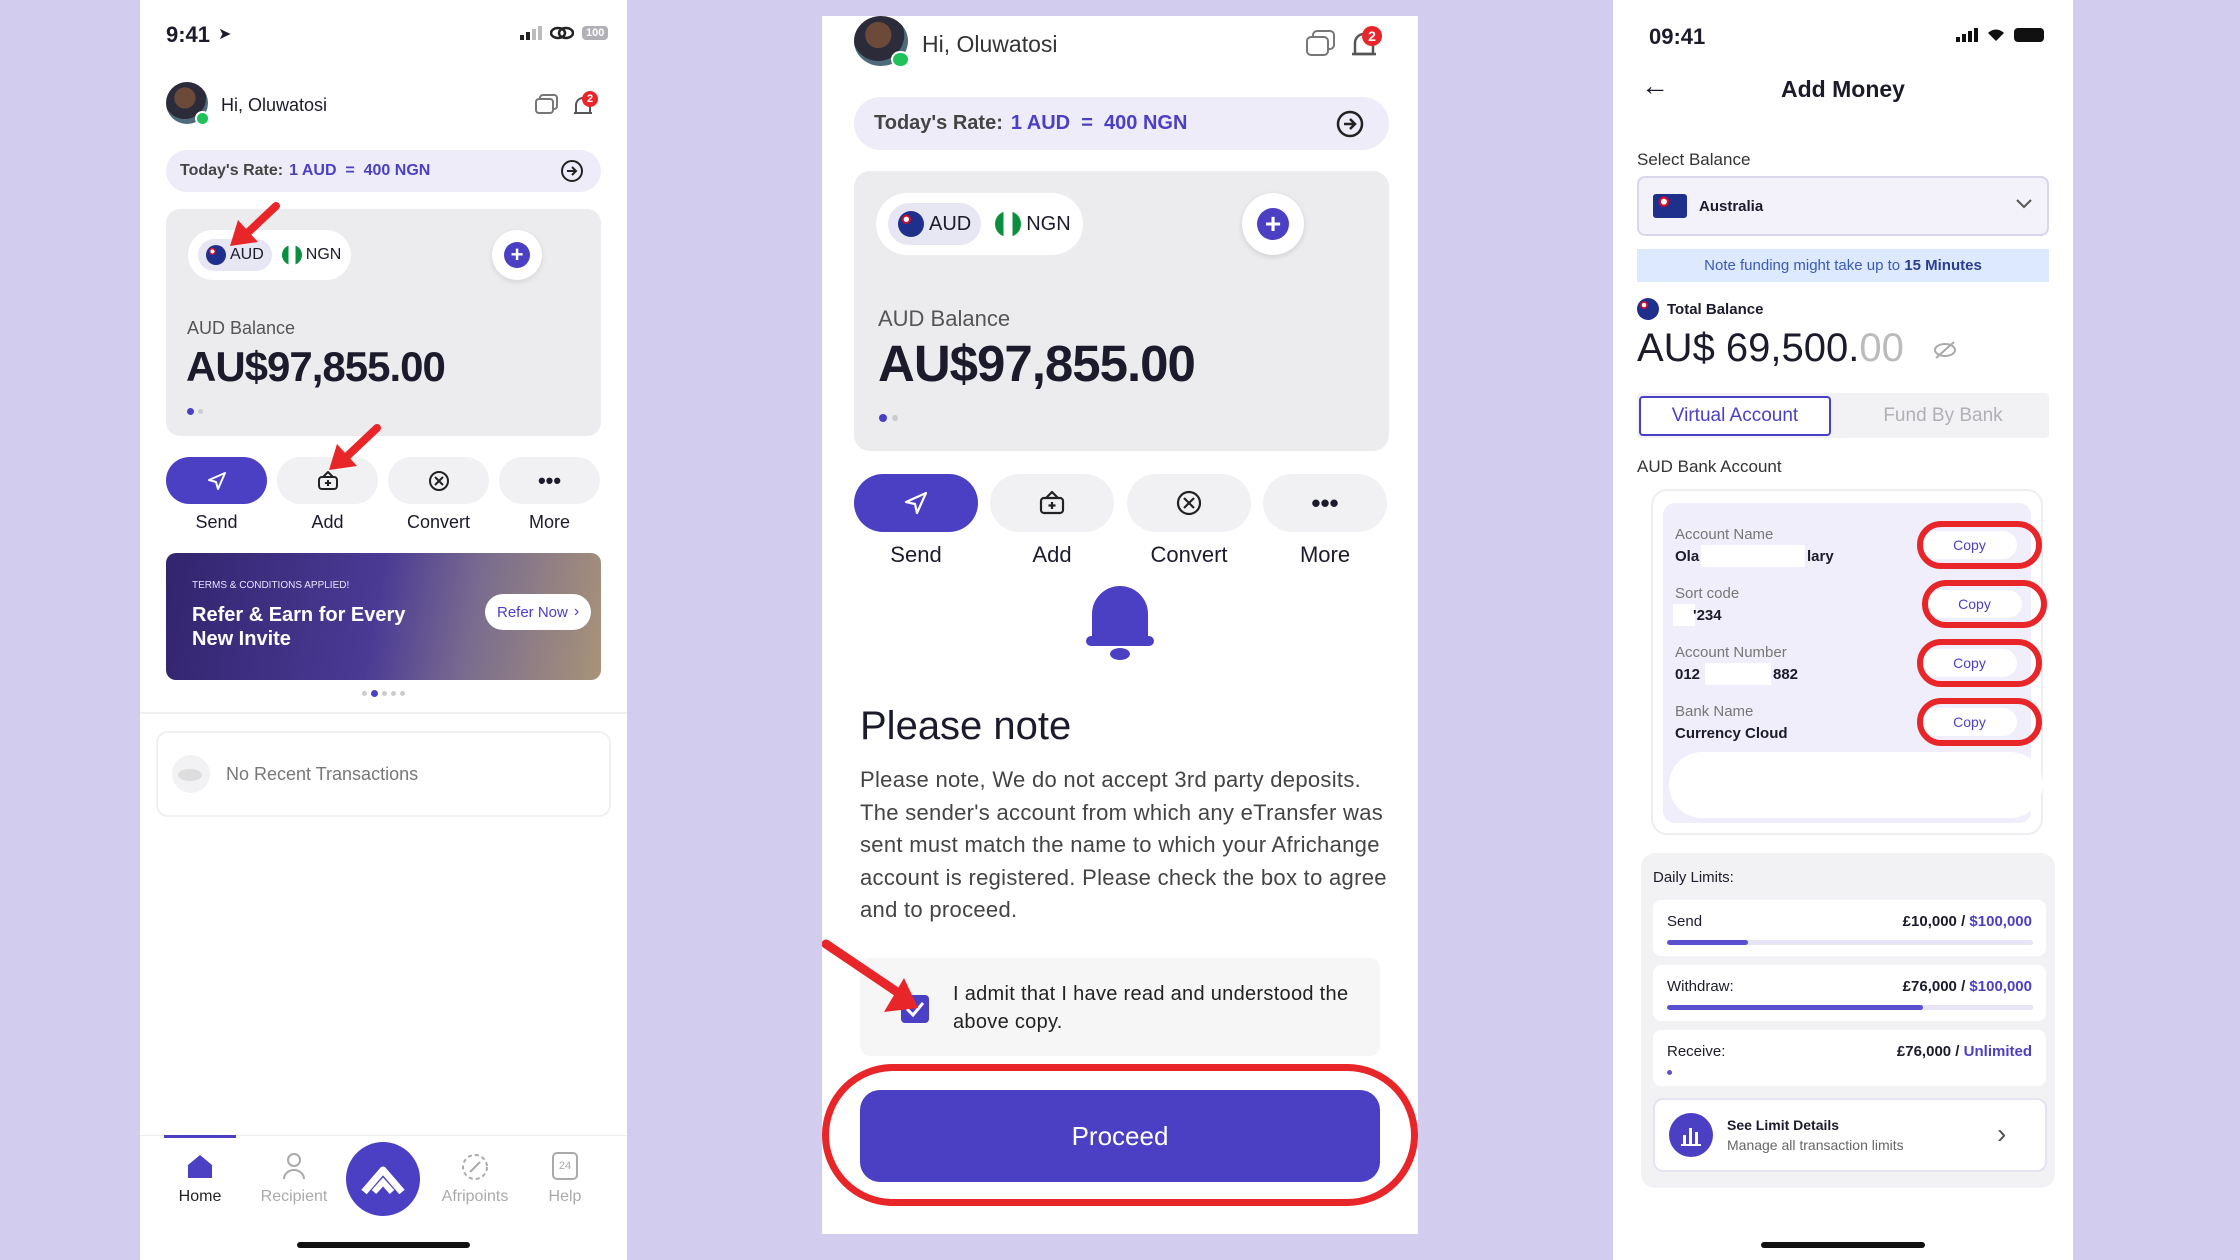  I want to click on currency-chip-aud: AUD, so click(935, 224).